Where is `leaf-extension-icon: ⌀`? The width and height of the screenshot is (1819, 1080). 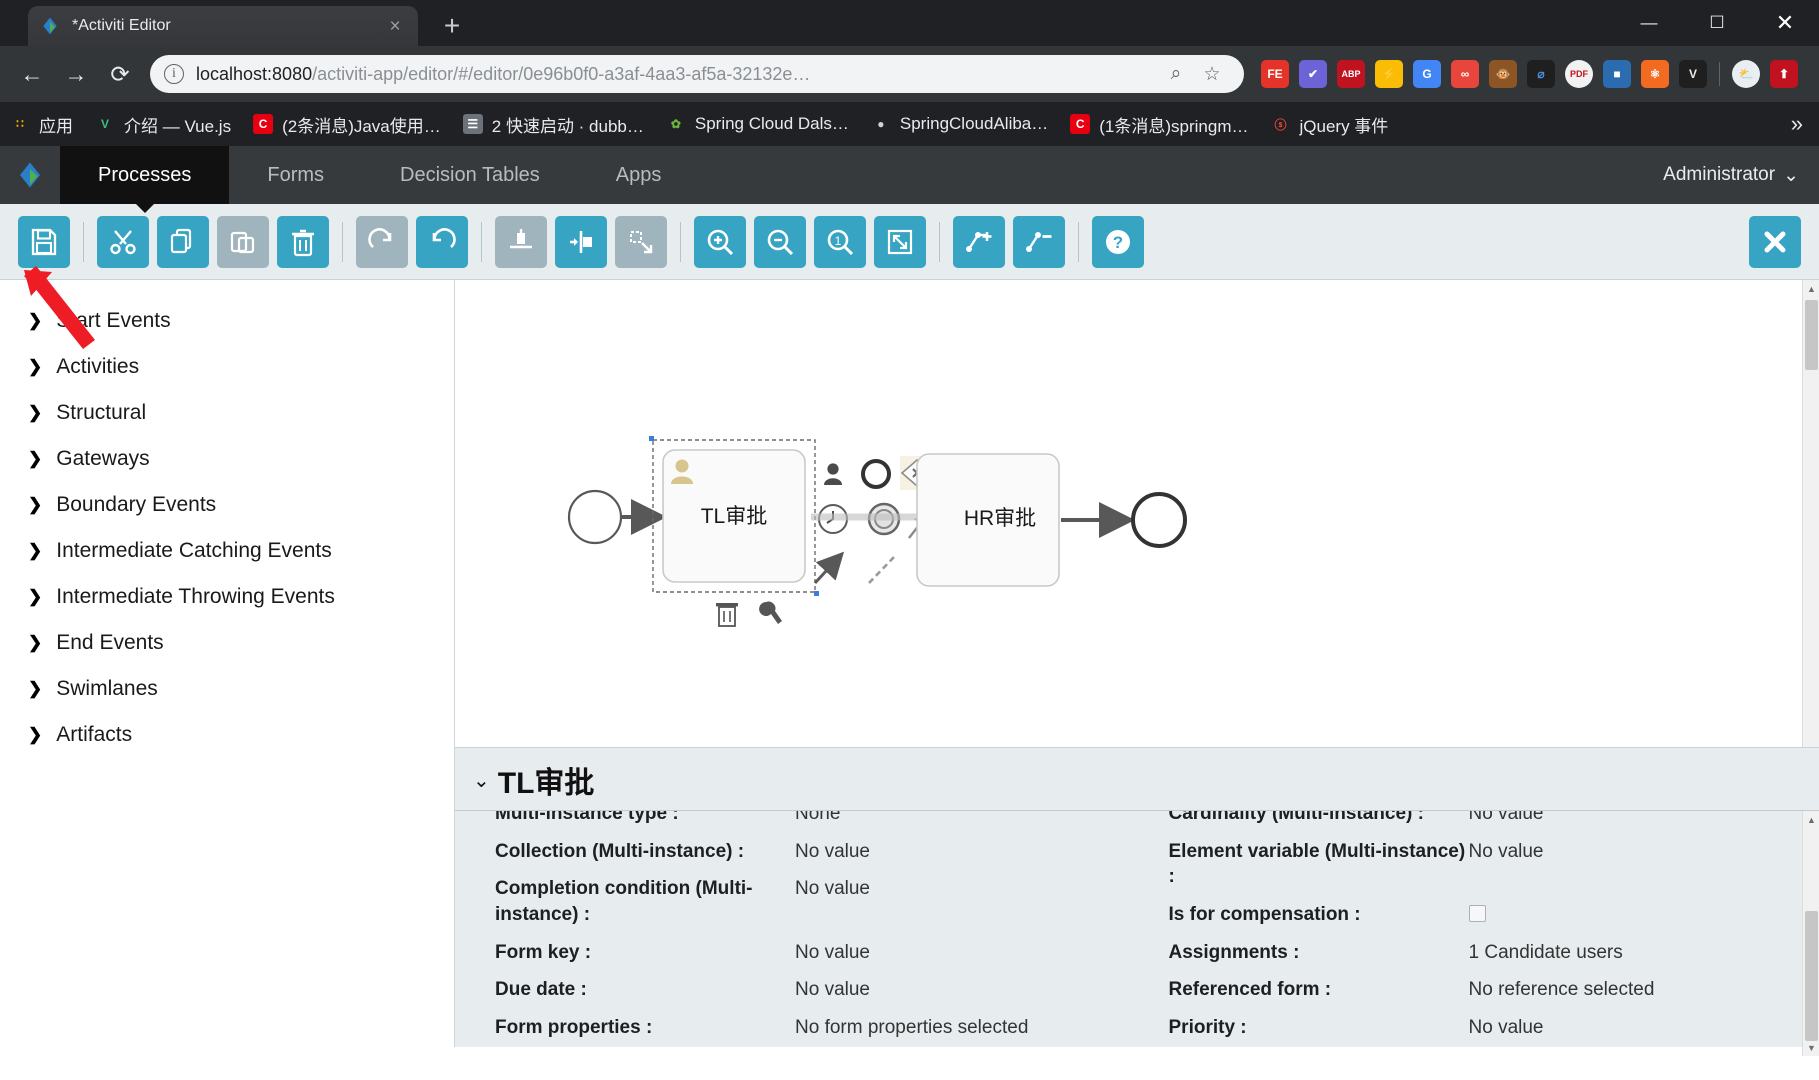 leaf-extension-icon: ⌀ is located at coordinates (1541, 74).